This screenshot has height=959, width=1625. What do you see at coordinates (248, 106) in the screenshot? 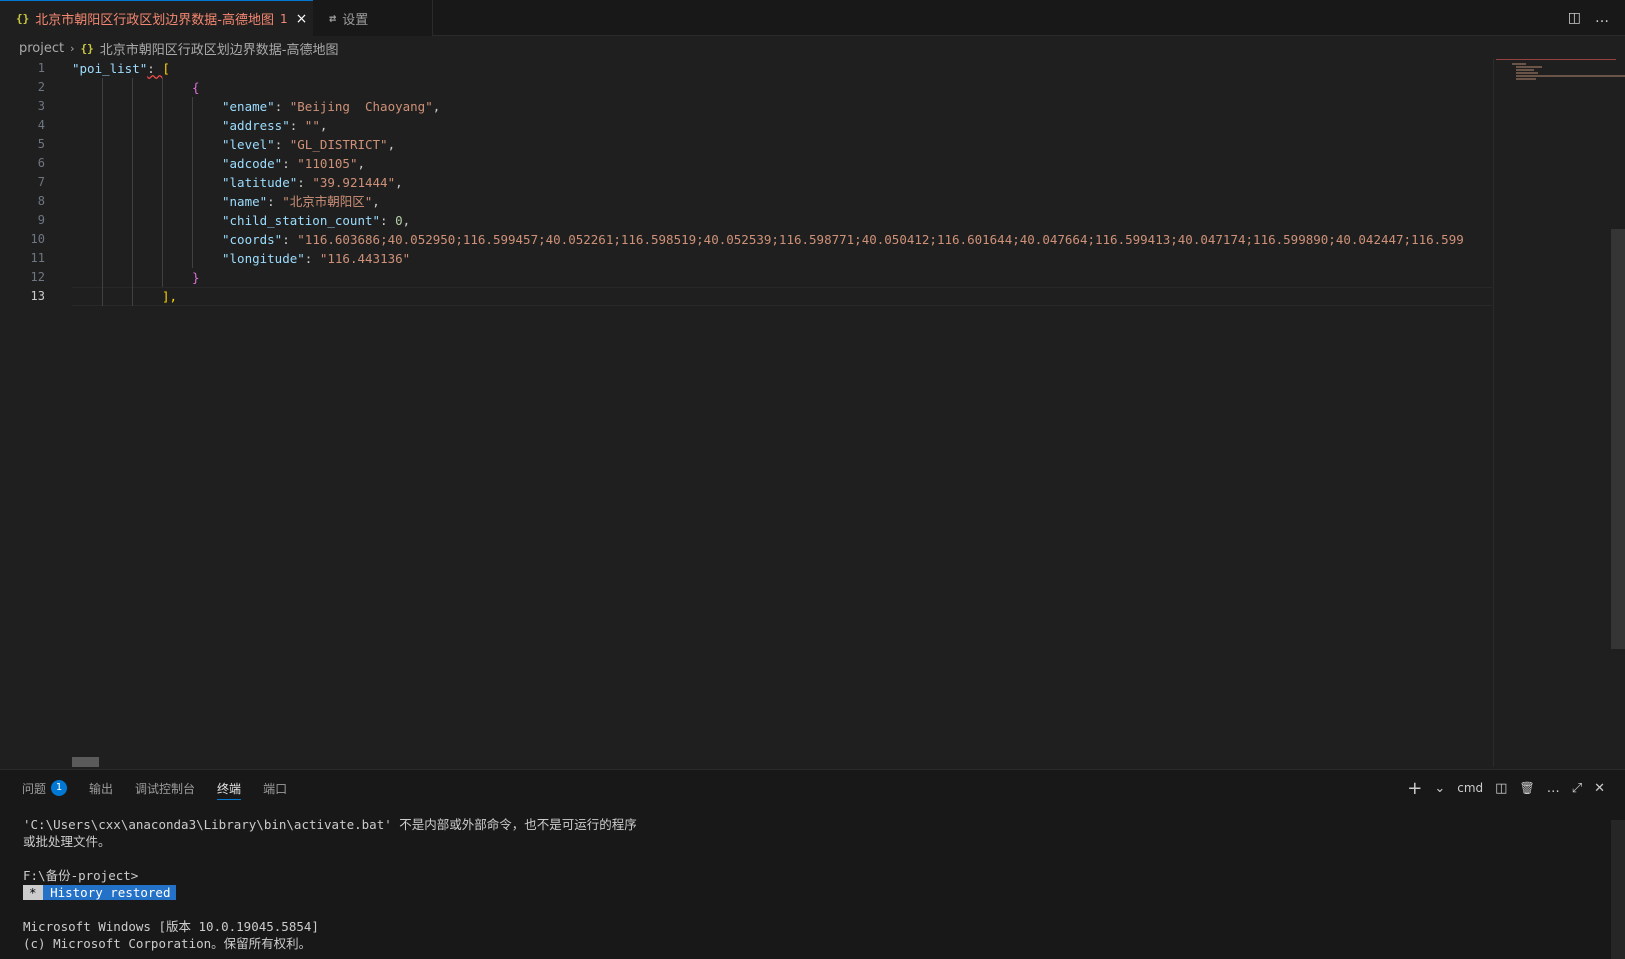
I see `json-key: "ename"` at bounding box center [248, 106].